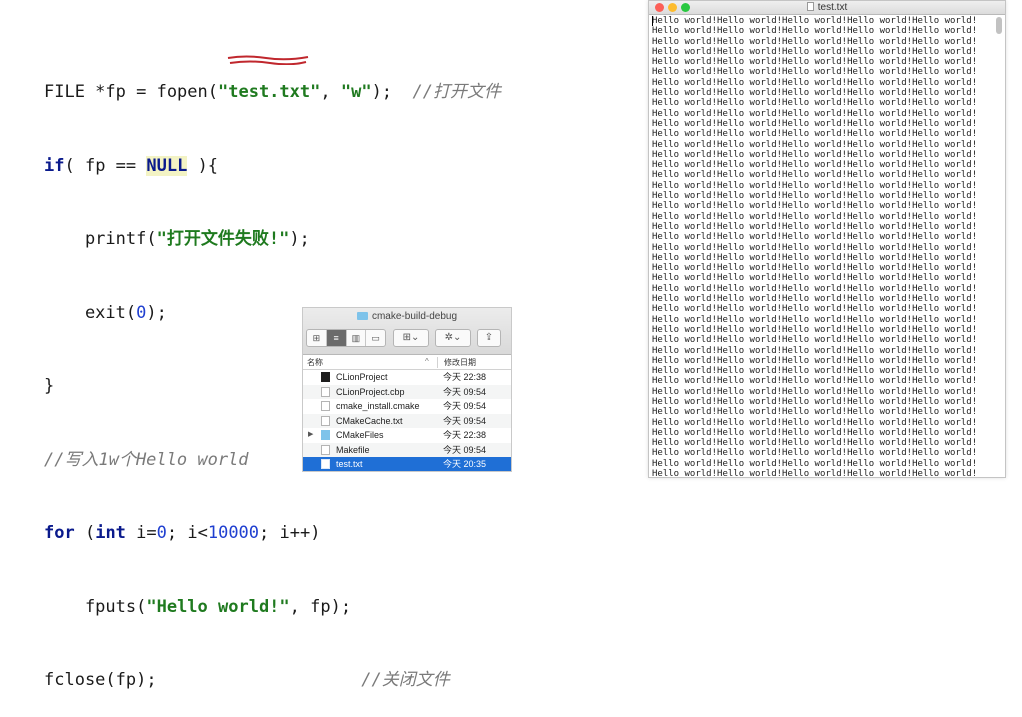 The image size is (1022, 717). Describe the element at coordinates (489, 338) in the screenshot. I see `share-button: ⇪` at that location.